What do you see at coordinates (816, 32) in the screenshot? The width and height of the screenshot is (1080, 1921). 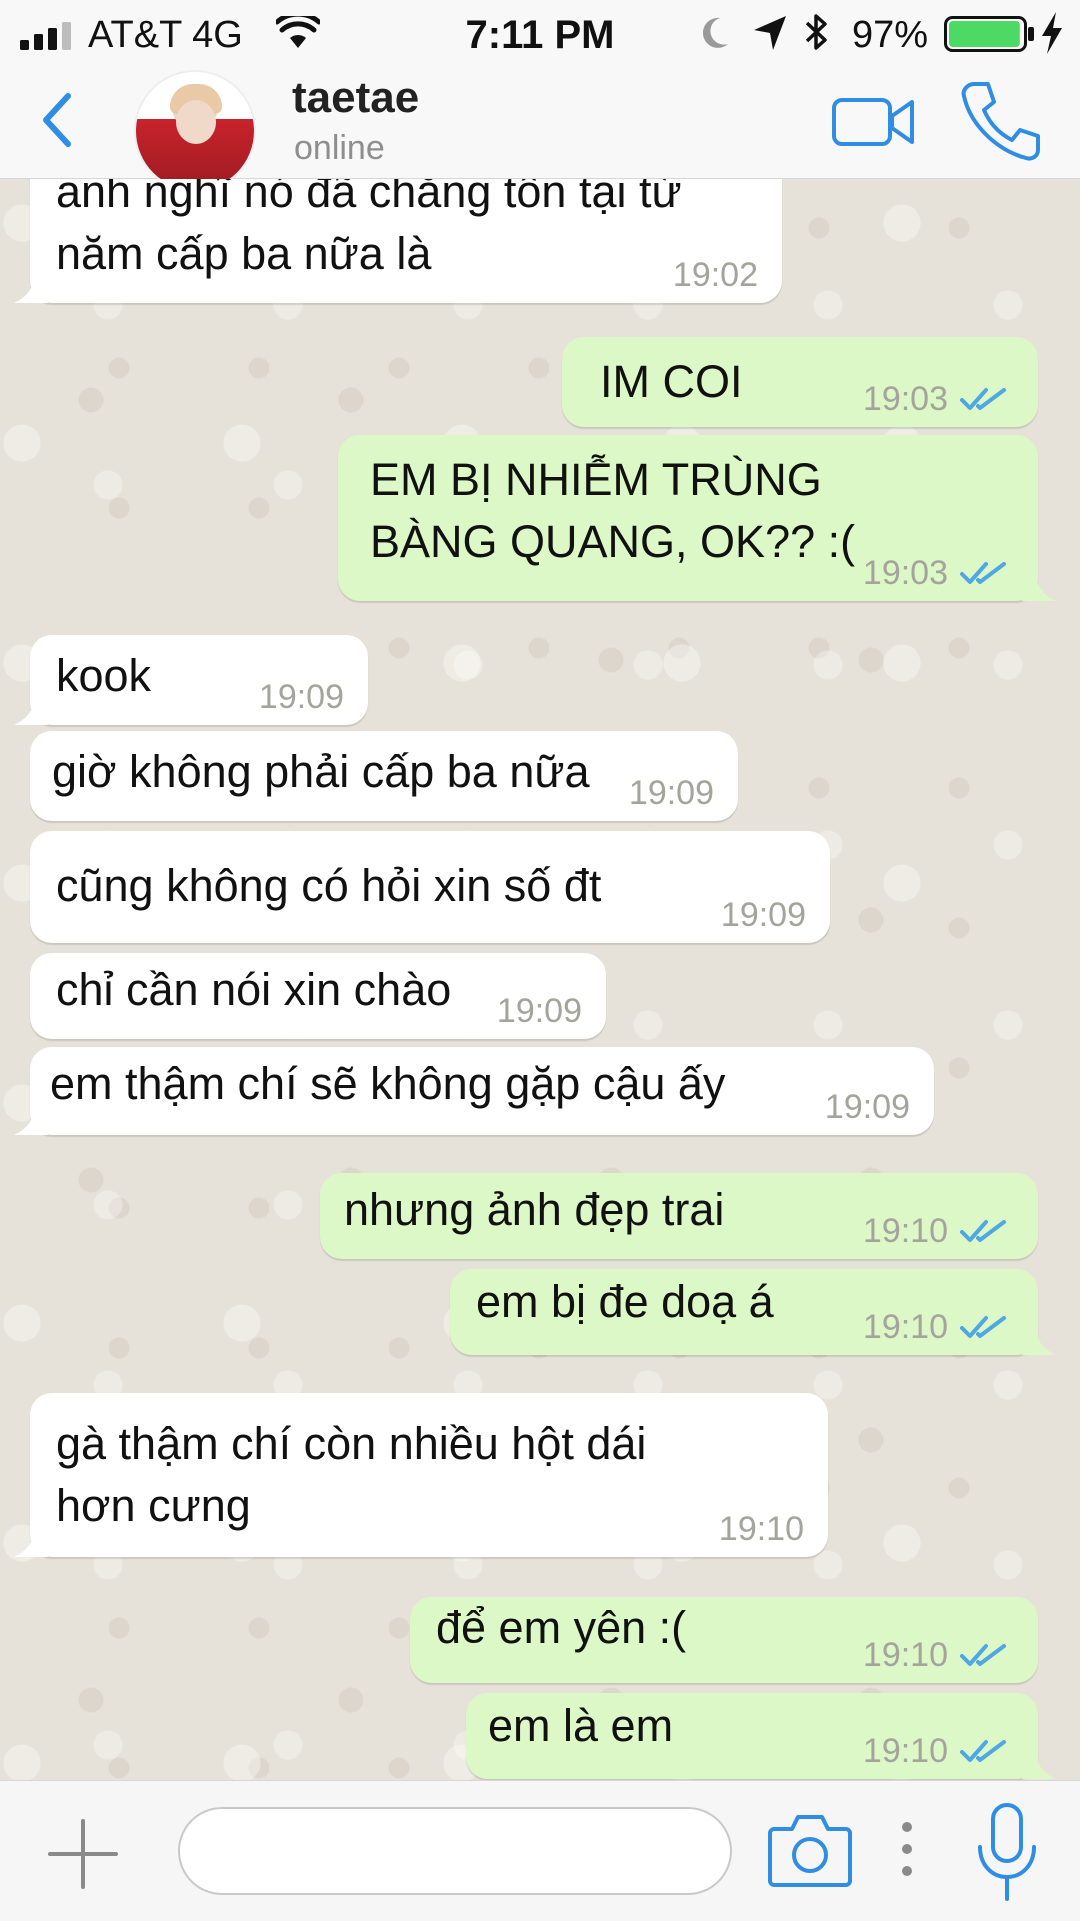 I see `bluetooth-icon` at bounding box center [816, 32].